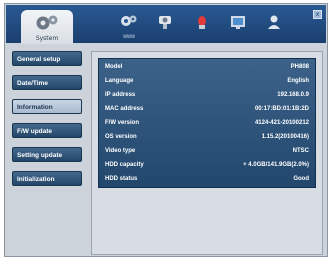 The height and width of the screenshot is (263, 333). What do you see at coordinates (293, 95) in the screenshot?
I see `info-value: 192.168.0.9` at bounding box center [293, 95].